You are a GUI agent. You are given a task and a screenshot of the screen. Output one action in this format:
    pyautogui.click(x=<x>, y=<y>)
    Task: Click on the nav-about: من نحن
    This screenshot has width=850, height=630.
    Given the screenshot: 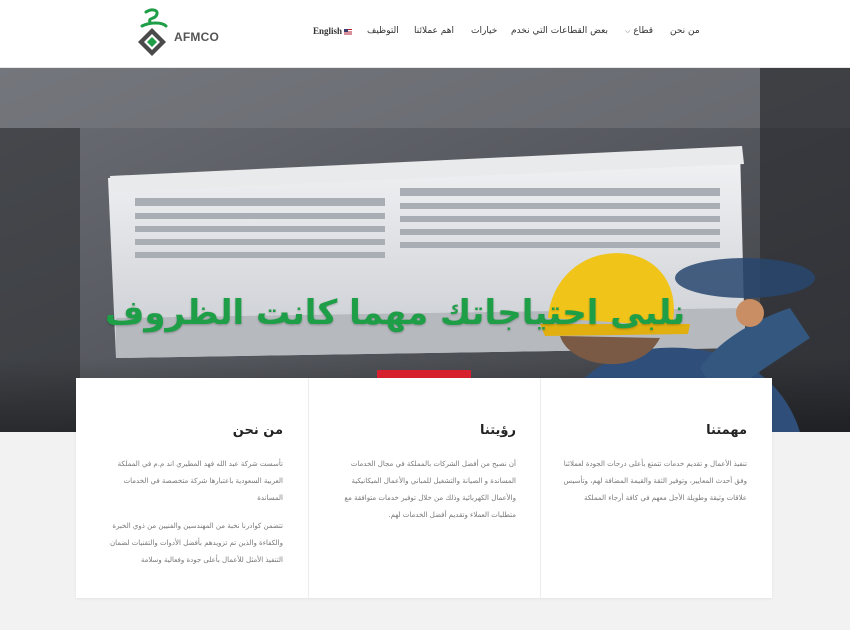 What is the action you would take?
    pyautogui.click(x=685, y=31)
    